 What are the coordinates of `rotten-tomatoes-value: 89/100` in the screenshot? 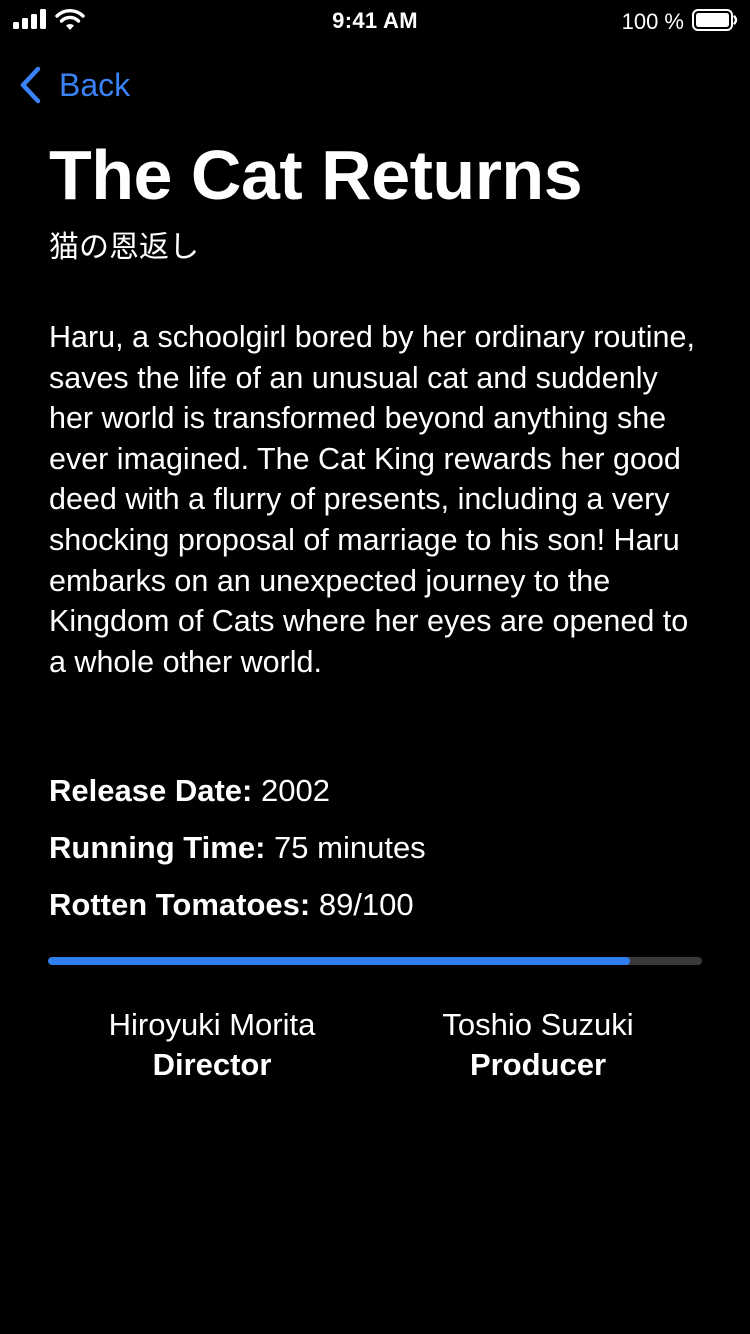 It's located at (366, 904).